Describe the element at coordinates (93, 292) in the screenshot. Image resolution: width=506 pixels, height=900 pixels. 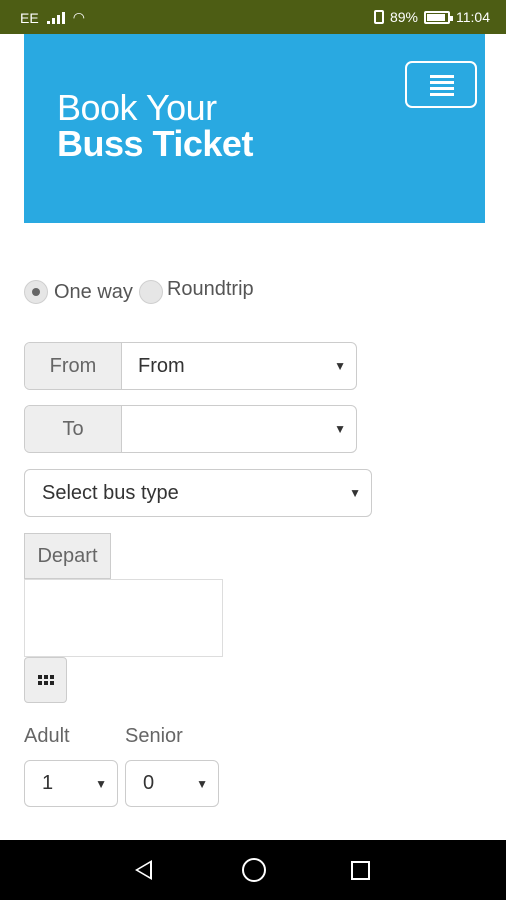
I see `radio-one-way-label: One way` at that location.